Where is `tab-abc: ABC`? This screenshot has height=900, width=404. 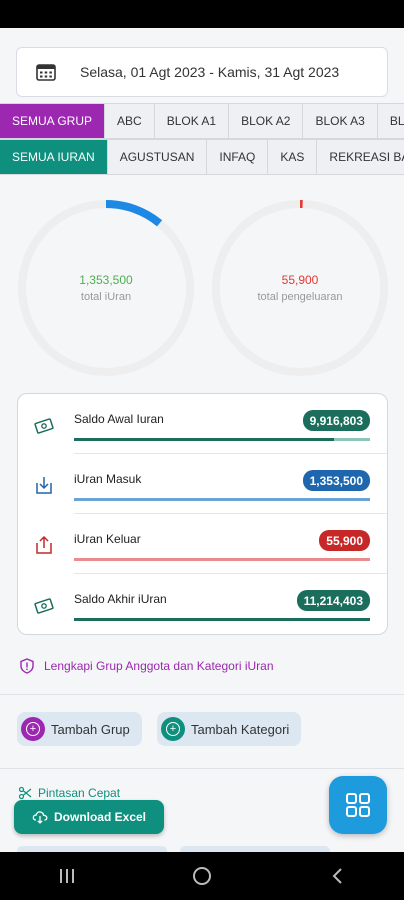 tab-abc: ABC is located at coordinates (130, 121).